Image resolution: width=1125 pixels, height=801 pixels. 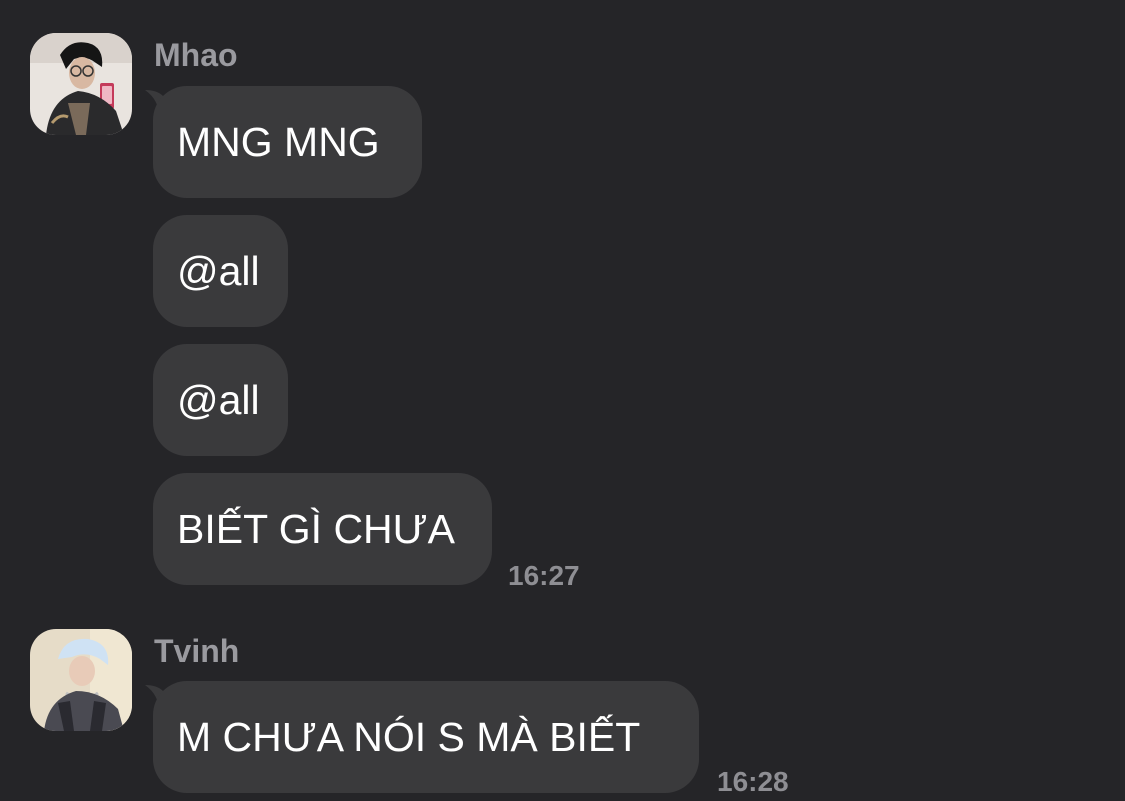 What do you see at coordinates (544, 575) in the screenshot?
I see `message-timestamp: 16:27` at bounding box center [544, 575].